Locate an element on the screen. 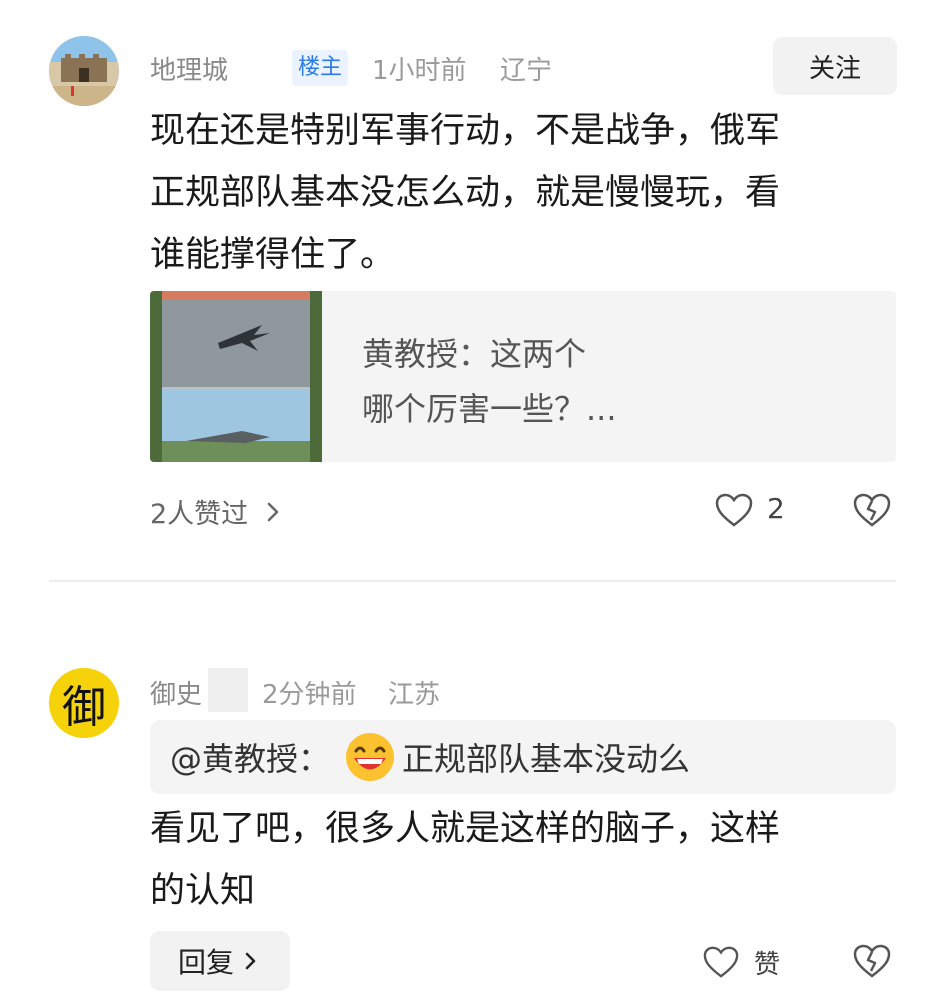  follow-button: 关注 is located at coordinates (835, 66).